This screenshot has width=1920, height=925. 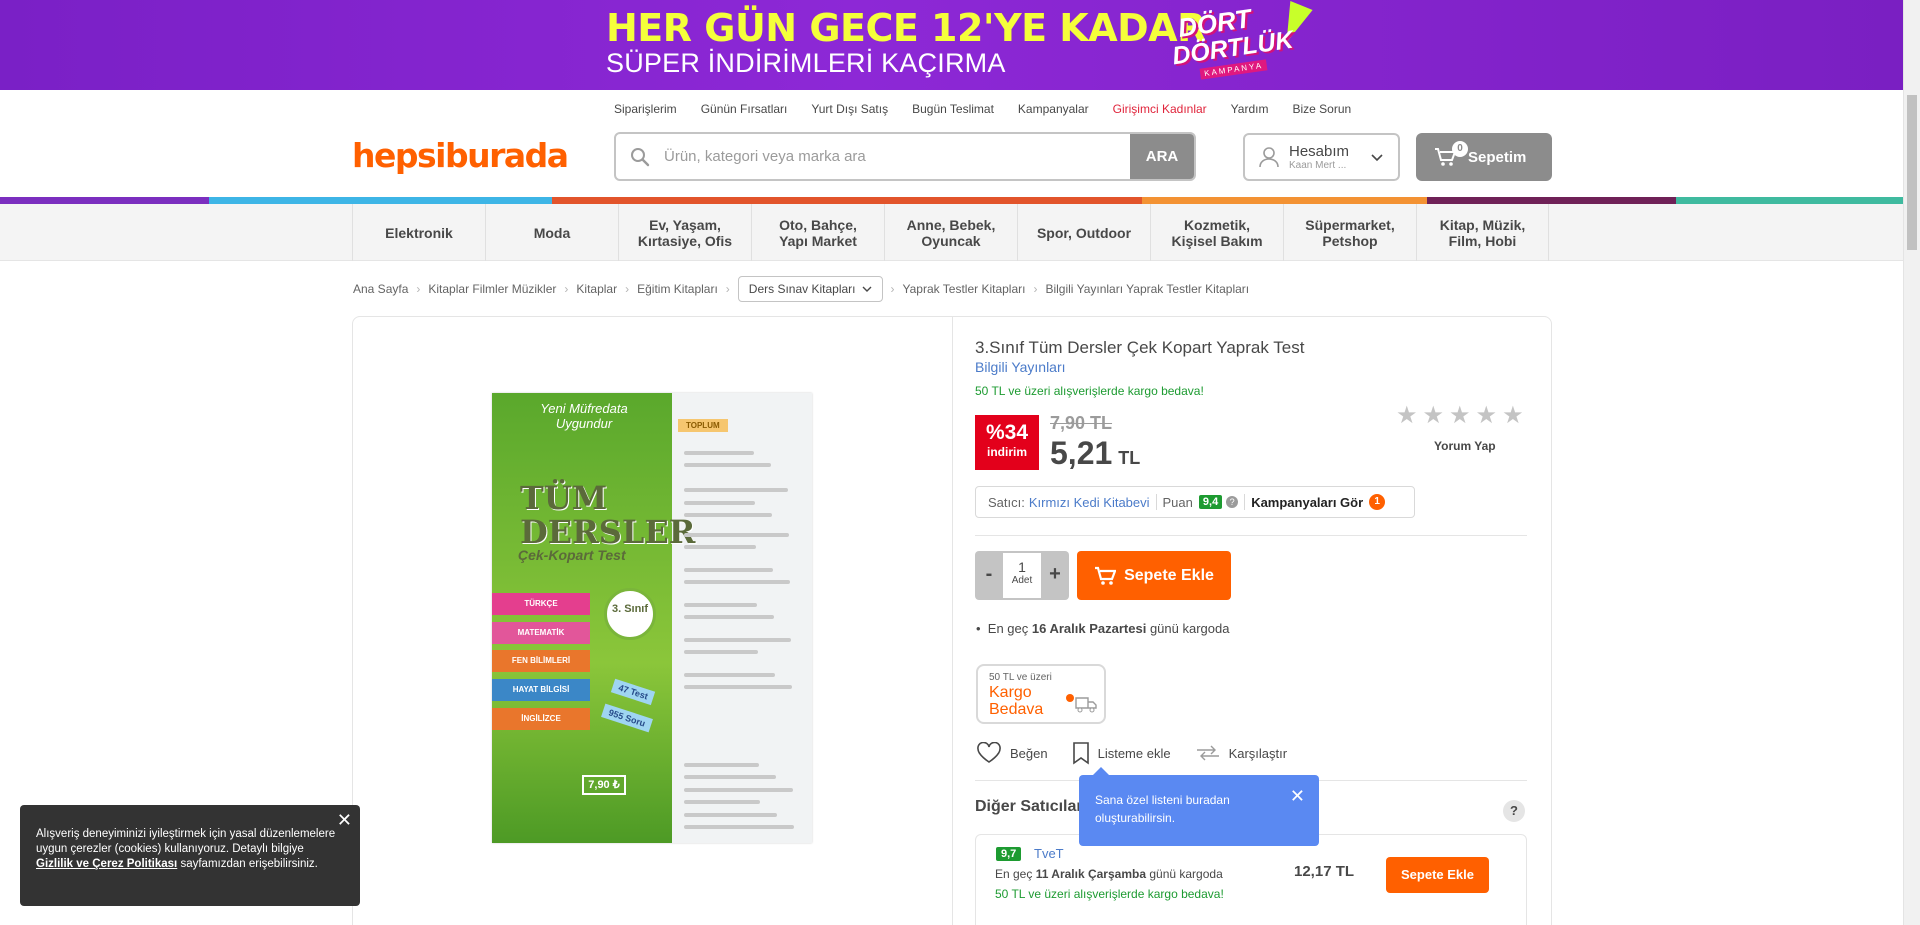 I want to click on category-item: Kozmetik, Kişisel Bakım, so click(x=1216, y=232).